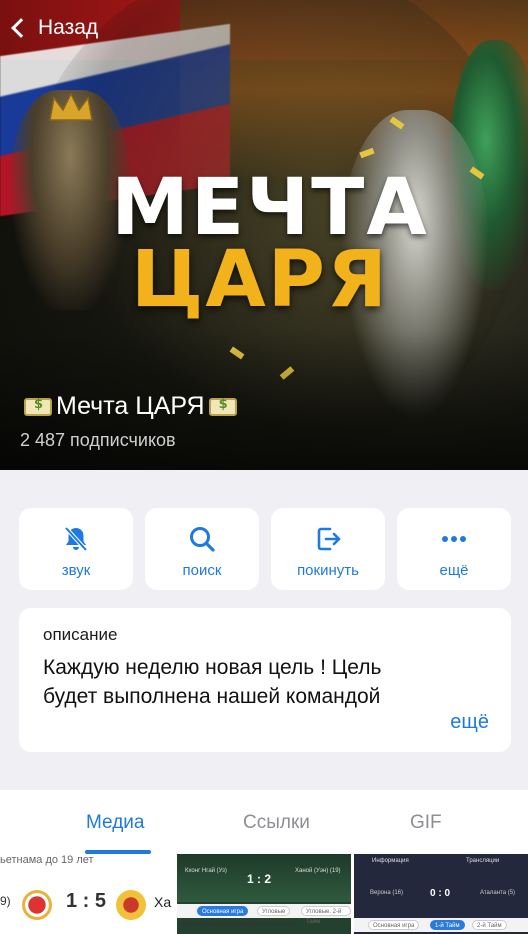 The height and width of the screenshot is (934, 528). What do you see at coordinates (328, 570) in the screenshot?
I see `leave-label: покинуть` at bounding box center [328, 570].